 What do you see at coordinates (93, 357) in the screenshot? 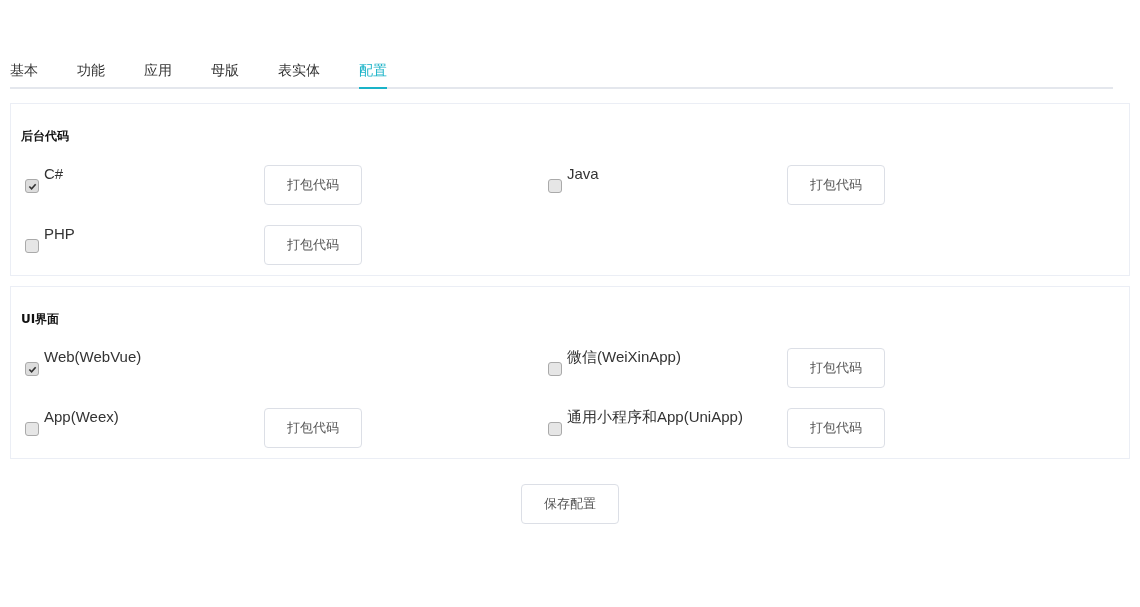
I see `checkbox-label: Web(WebVue)` at bounding box center [93, 357].